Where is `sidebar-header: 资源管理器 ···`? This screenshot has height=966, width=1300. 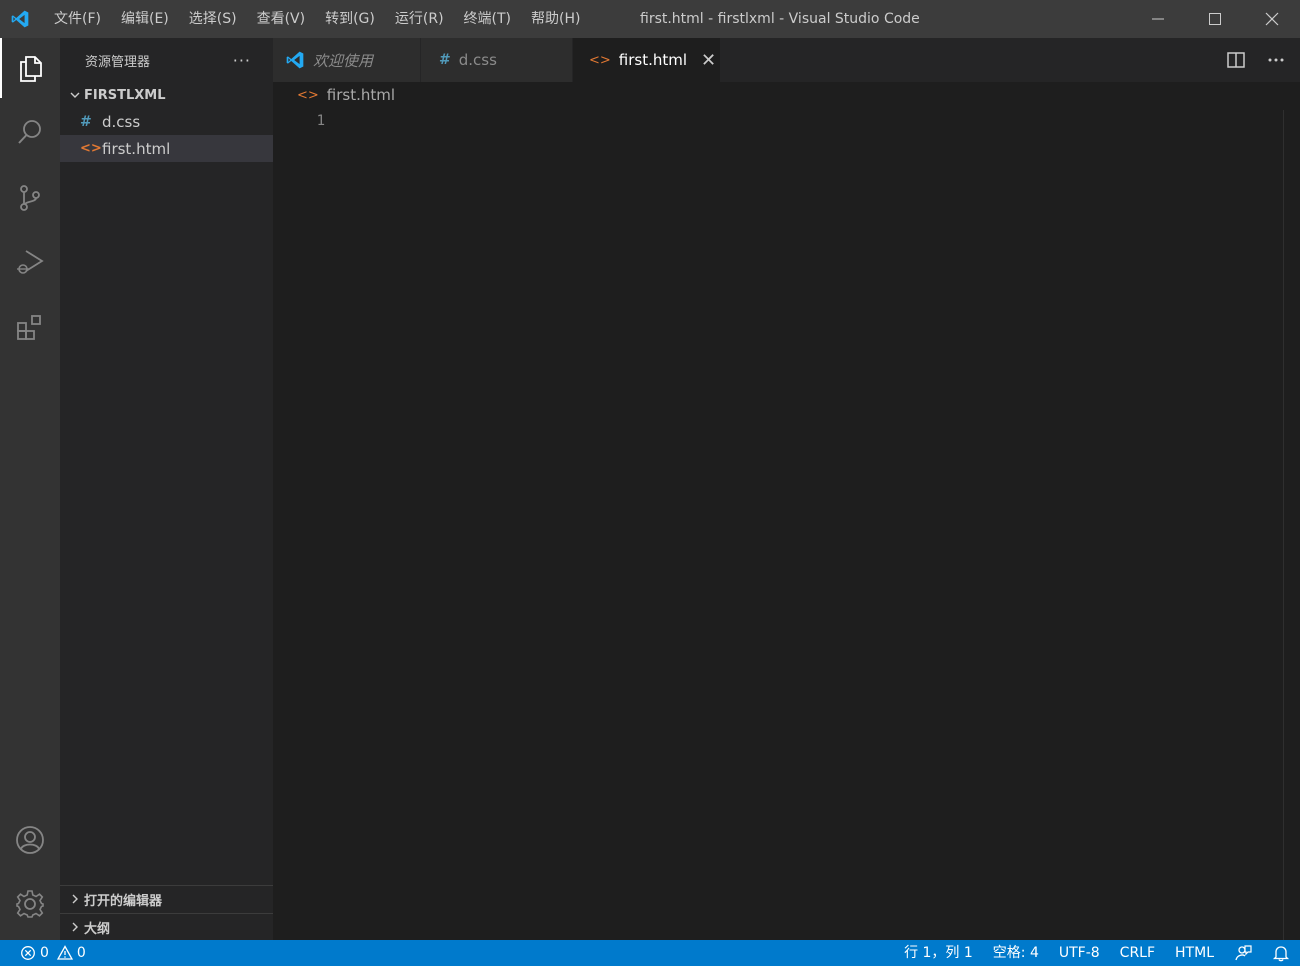
sidebar-header: 资源管理器 ··· is located at coordinates (166, 60).